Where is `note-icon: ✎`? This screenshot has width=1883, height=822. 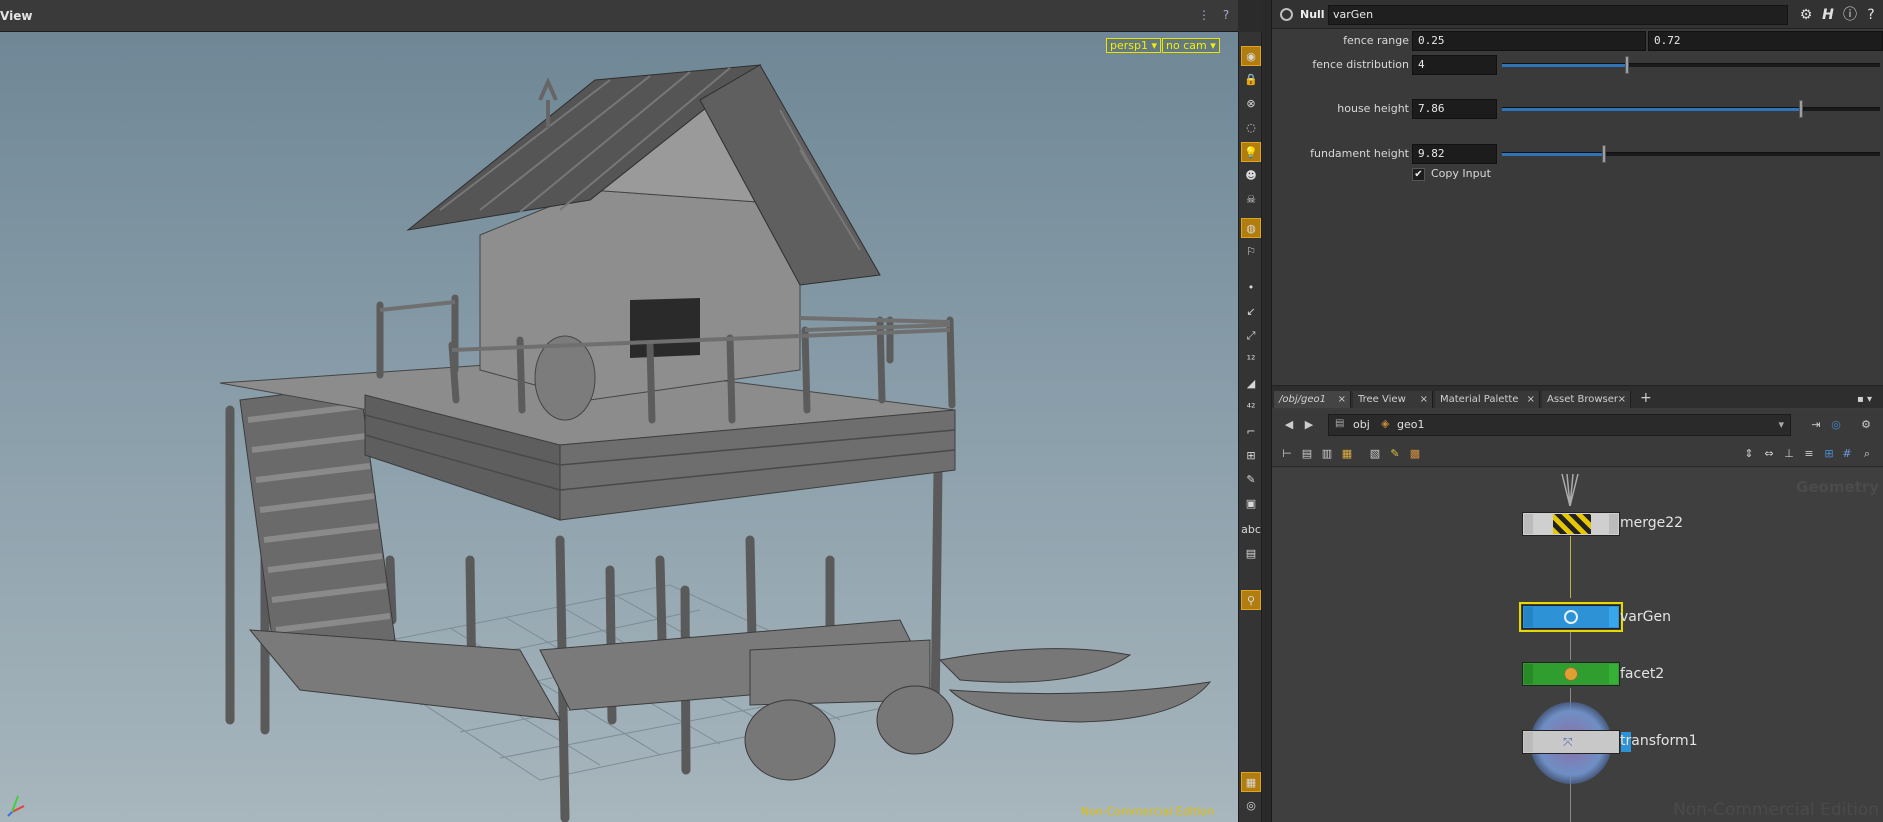
note-icon: ✎ is located at coordinates (1395, 454).